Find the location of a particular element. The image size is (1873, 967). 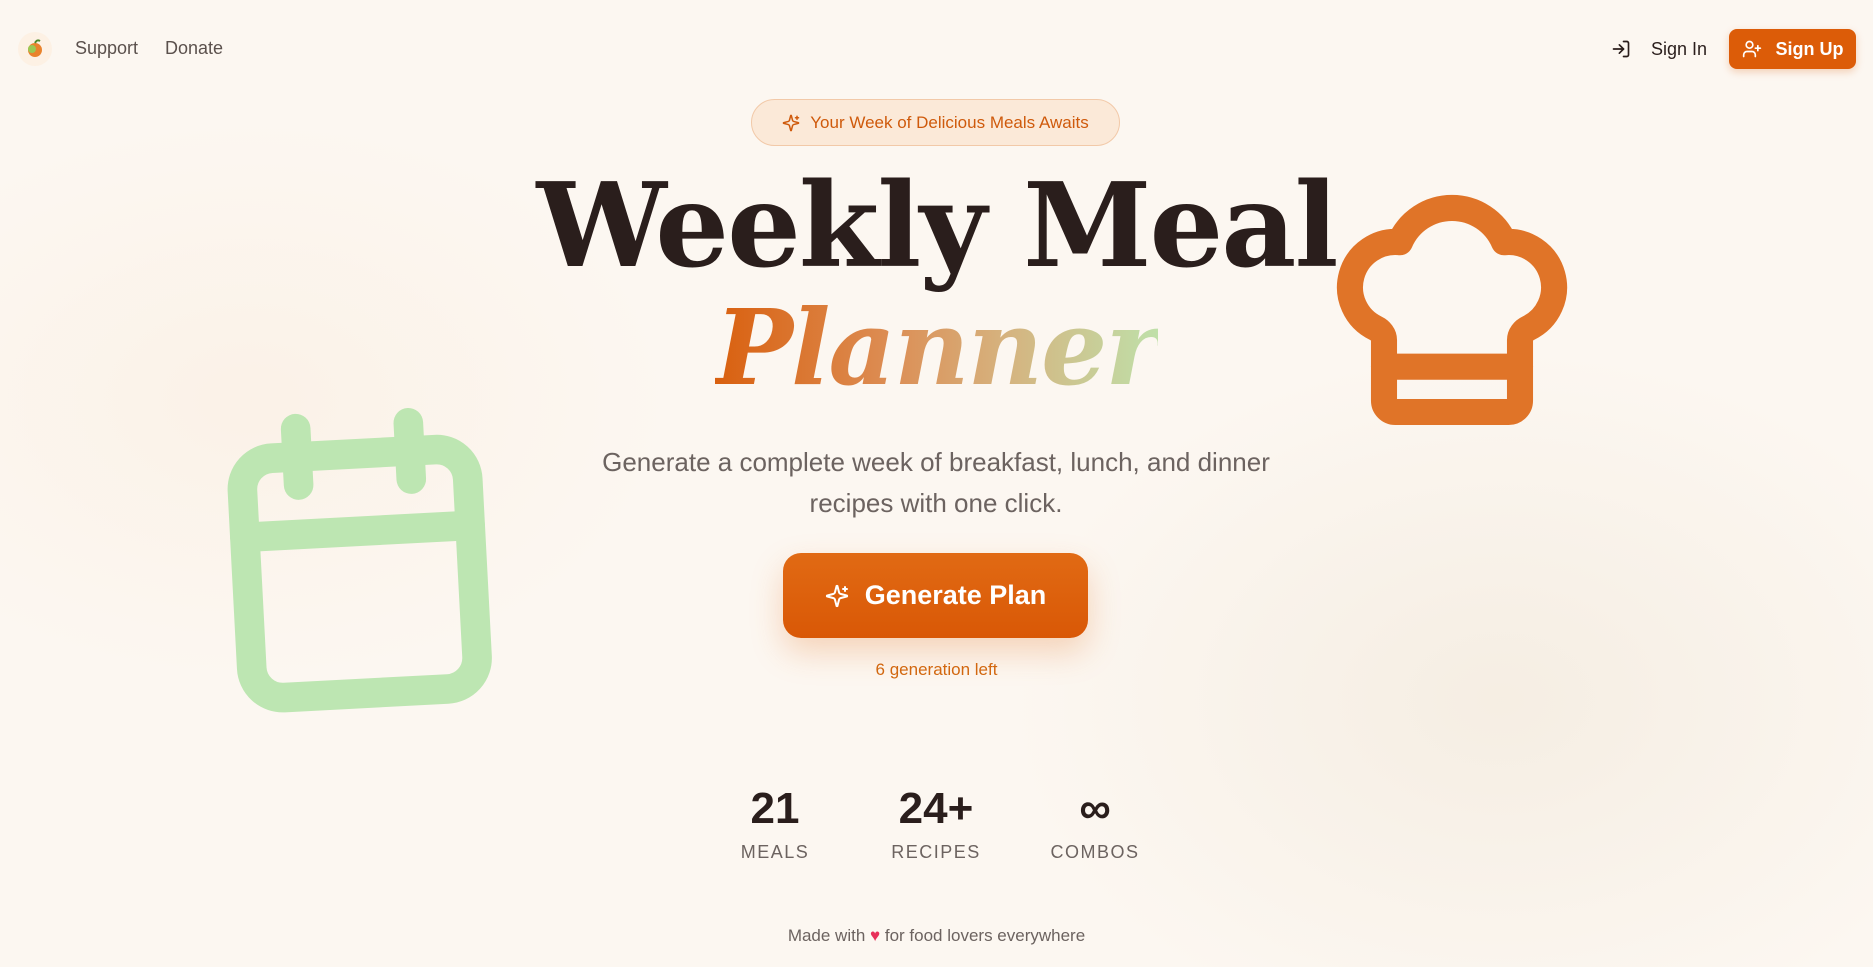

footer-prefix: Made with is located at coordinates (826, 935).